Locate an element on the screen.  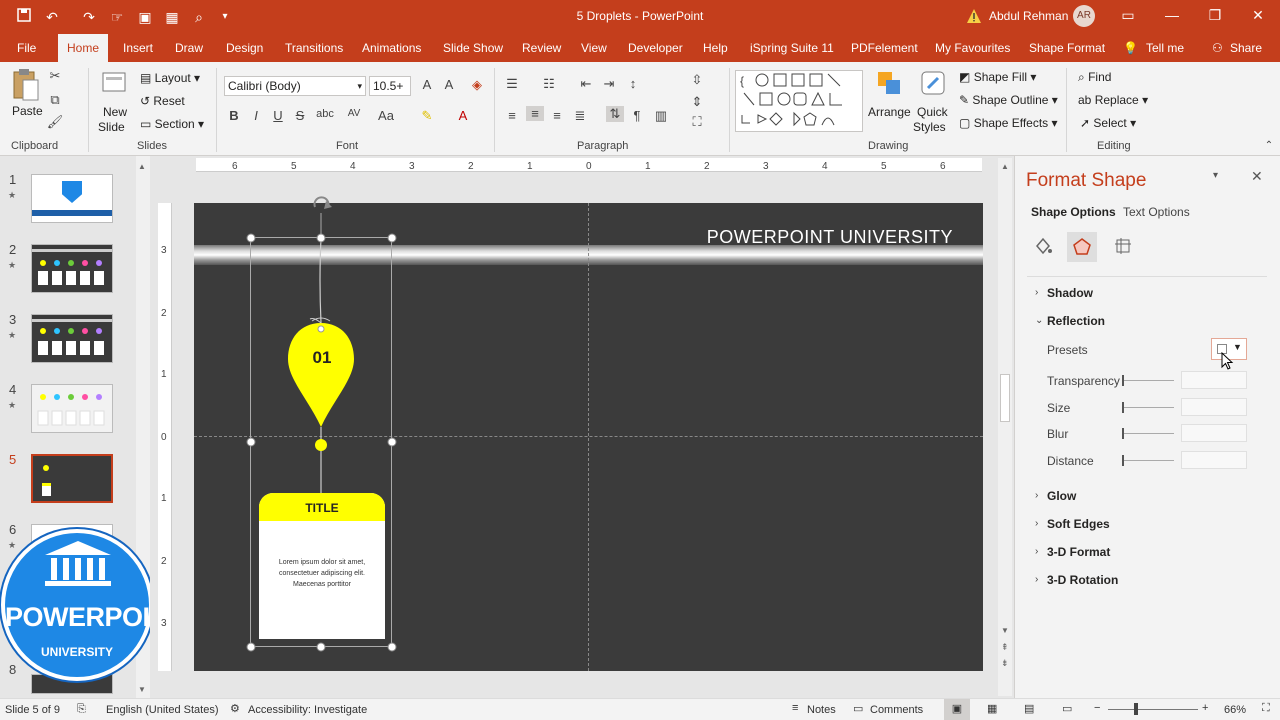
avatar: AR is located at coordinates (1084, 16).